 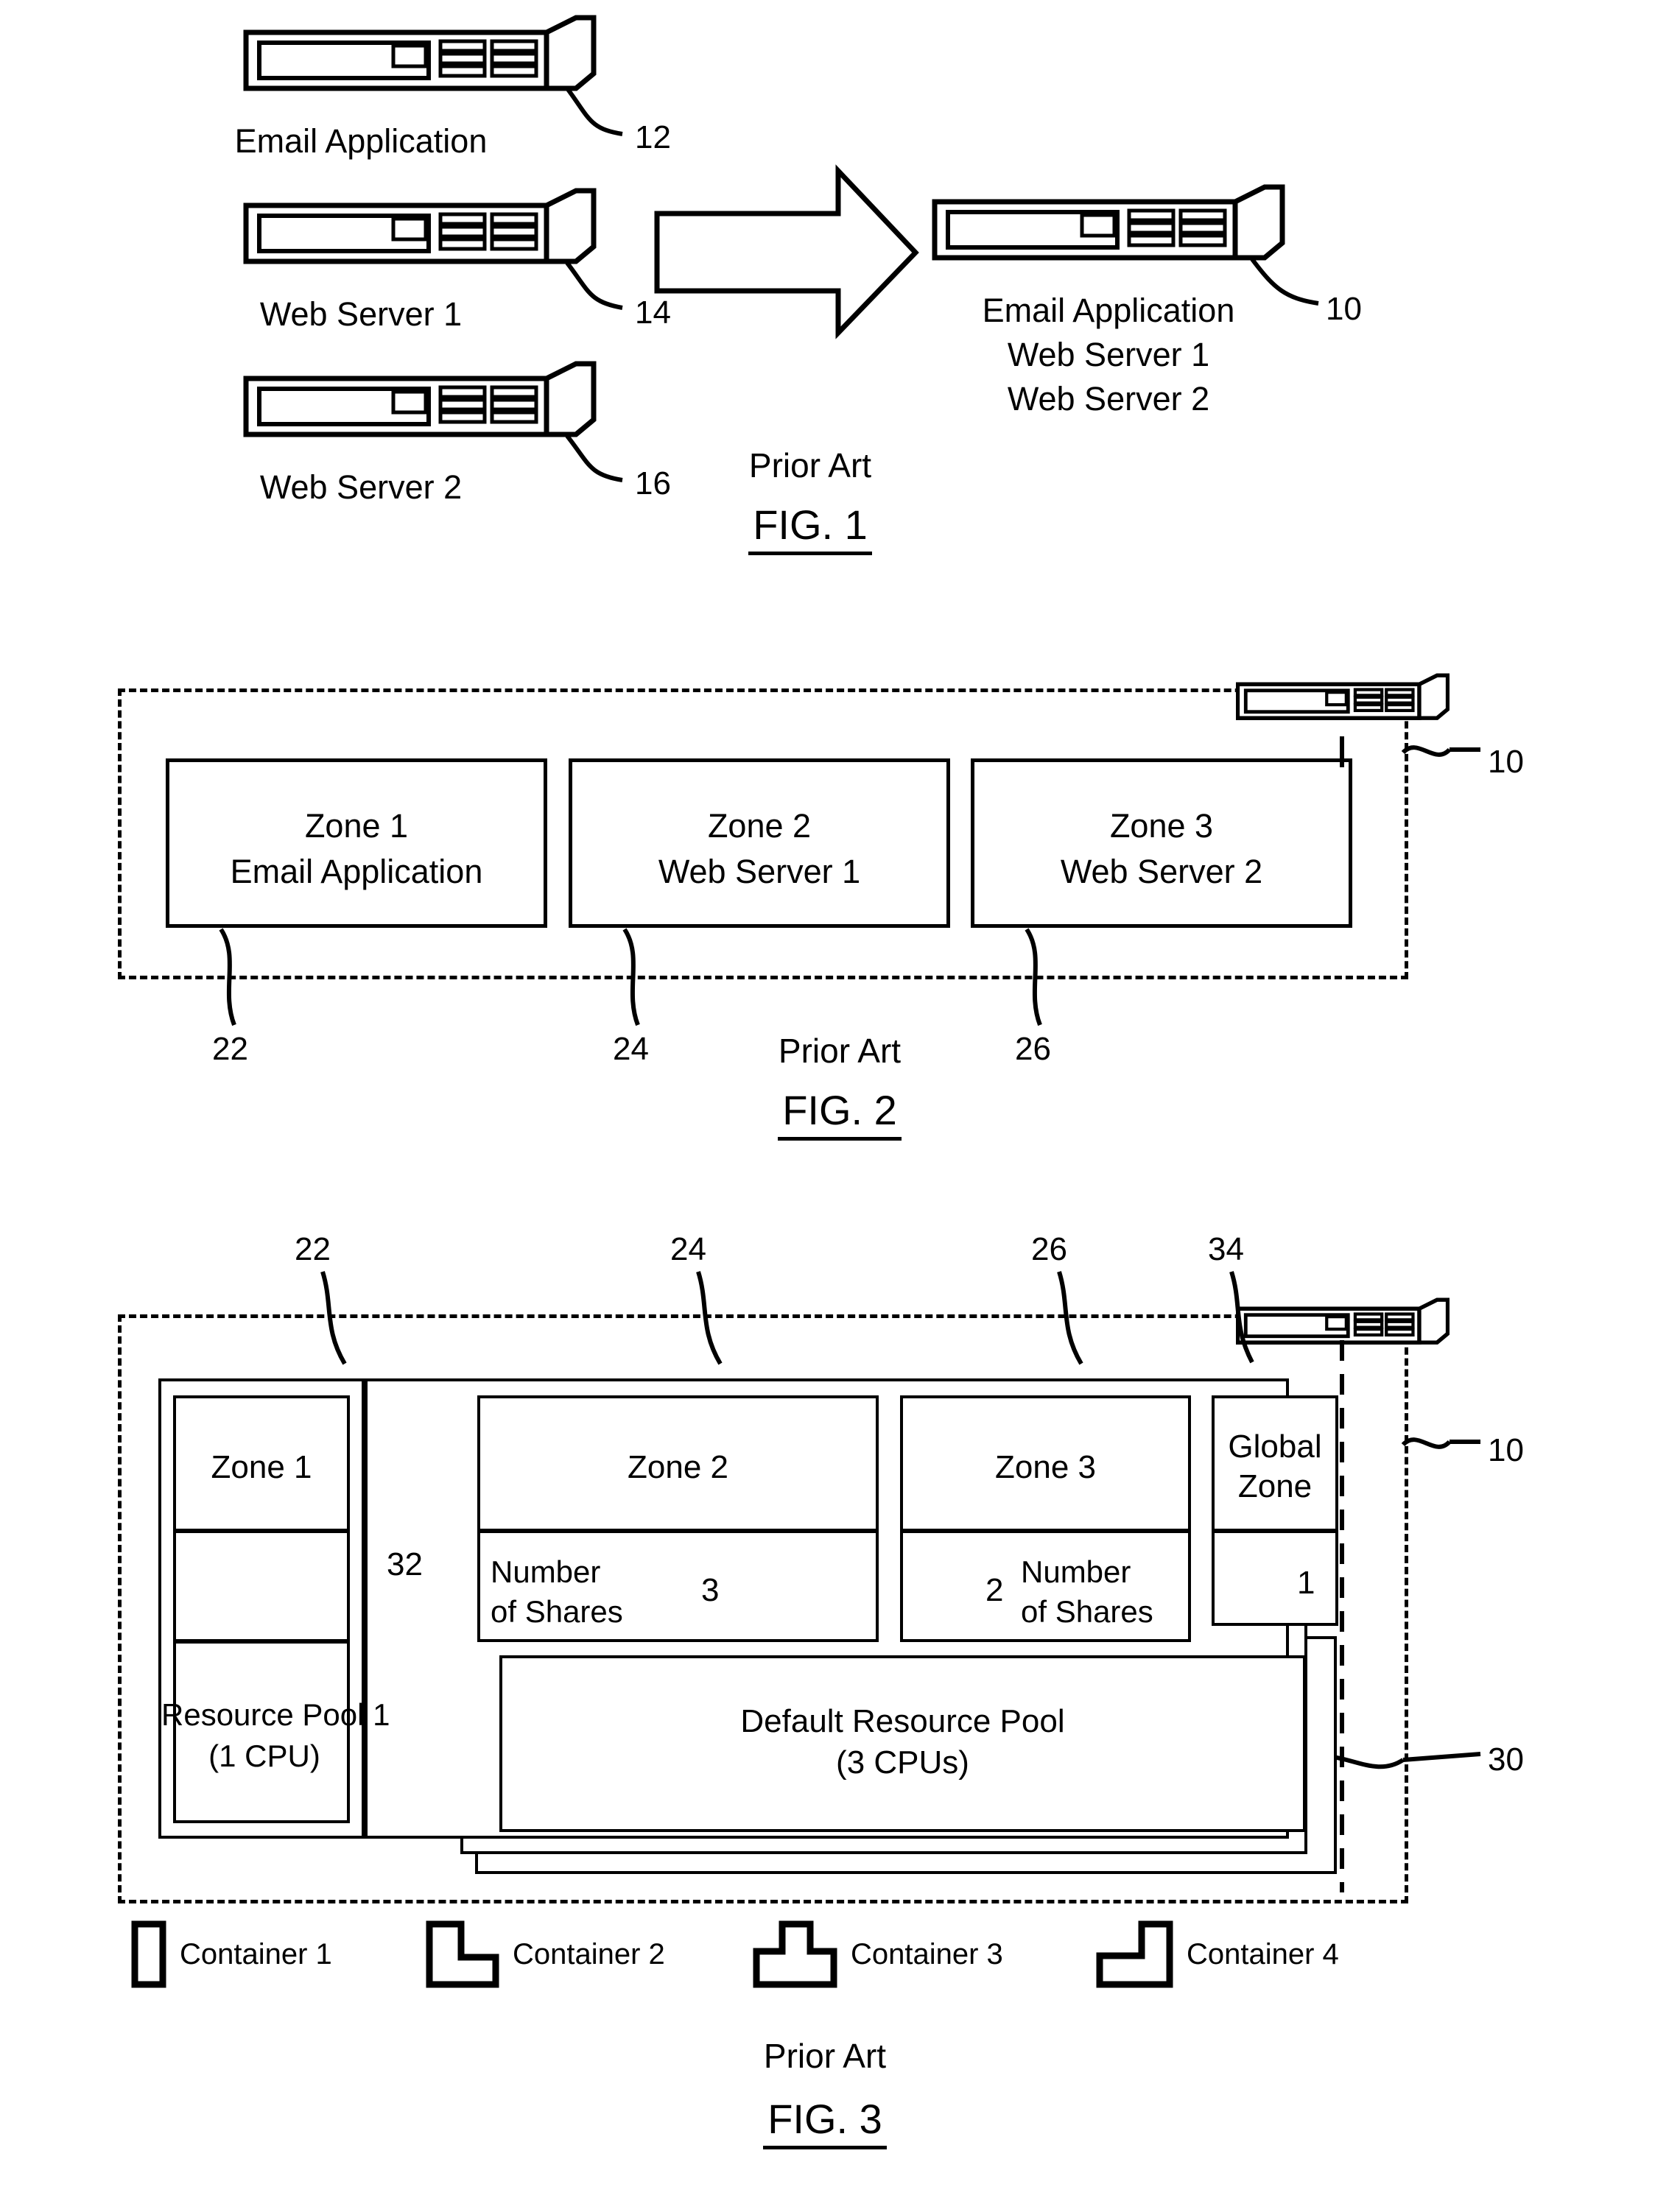 I want to click on server-icon-email-application, so click(x=420, y=55).